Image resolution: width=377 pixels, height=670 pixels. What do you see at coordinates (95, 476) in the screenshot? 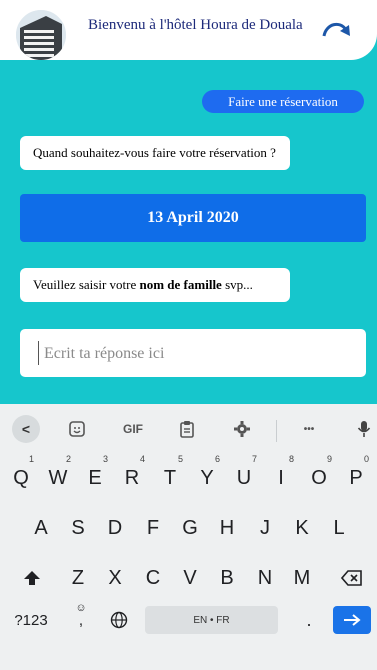
I see `key-e: E3` at bounding box center [95, 476].